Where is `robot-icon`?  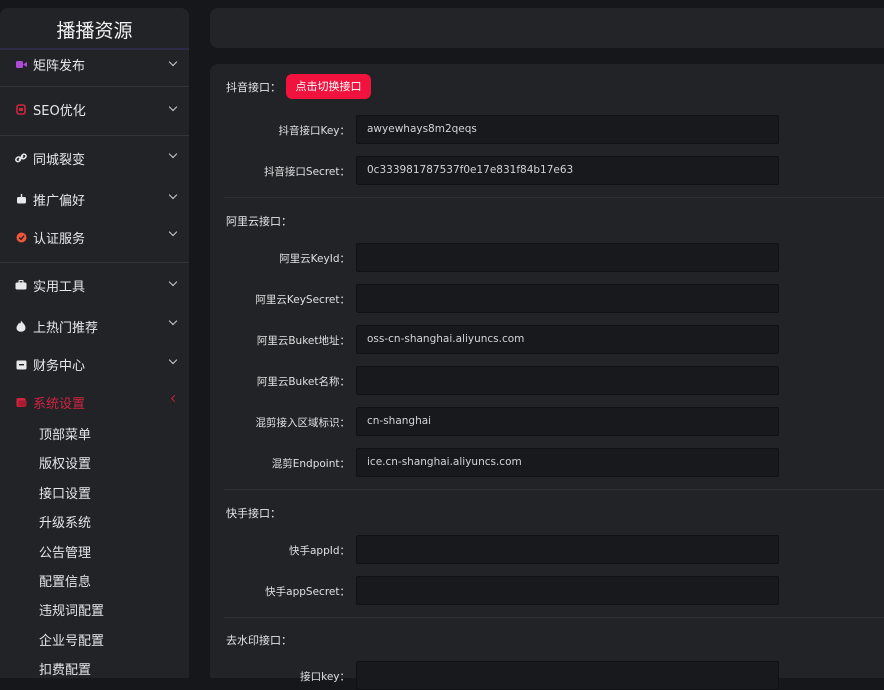
robot-icon is located at coordinates (21, 199).